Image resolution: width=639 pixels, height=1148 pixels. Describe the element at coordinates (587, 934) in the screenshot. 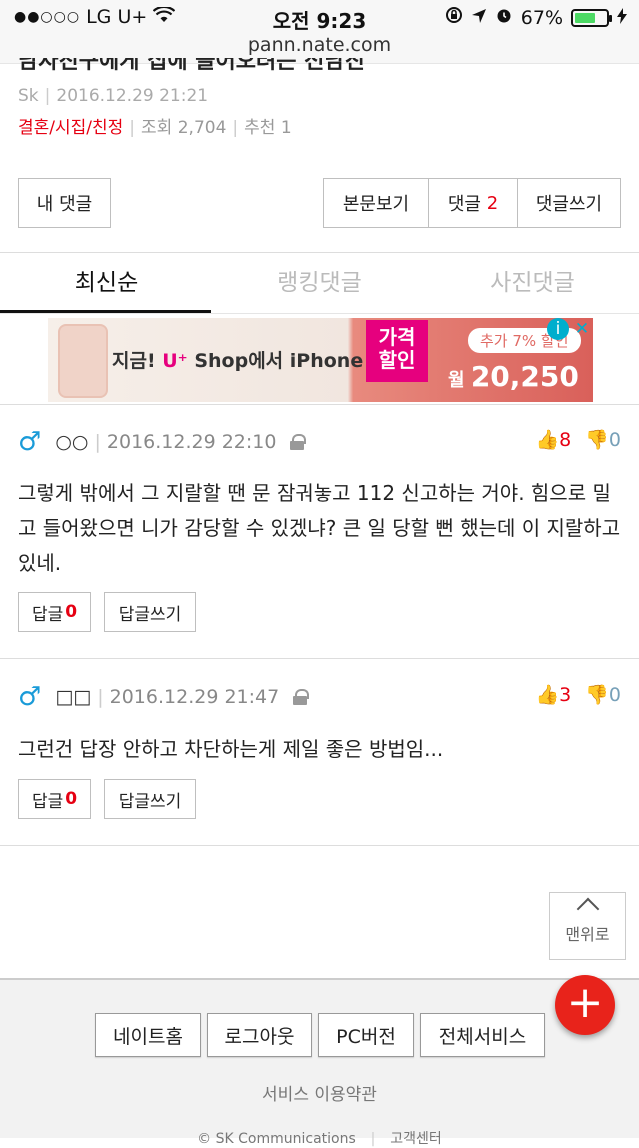

I see `back-to-top-label: 맨위로` at that location.